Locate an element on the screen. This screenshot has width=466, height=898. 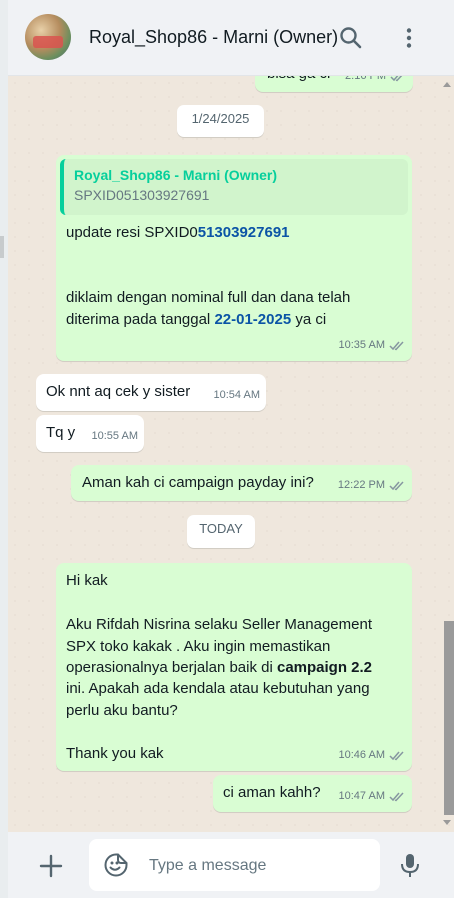
message-text-bold: campaign 2.2 is located at coordinates (324, 667).